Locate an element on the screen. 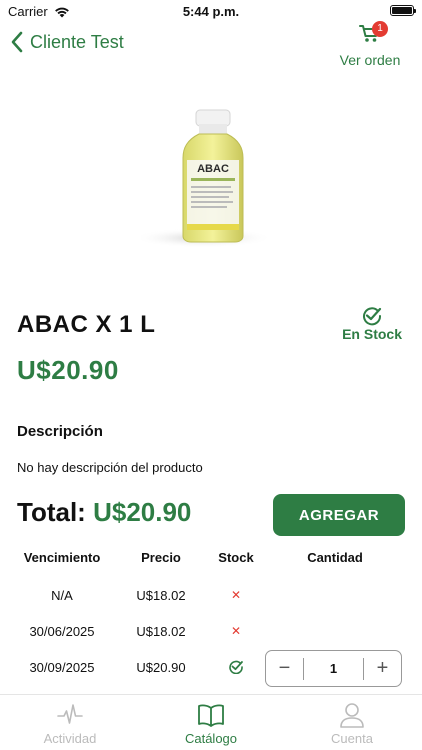 This screenshot has height=750, width=422. table-row: N/A U$18.02 ✕ is located at coordinates (211, 598).